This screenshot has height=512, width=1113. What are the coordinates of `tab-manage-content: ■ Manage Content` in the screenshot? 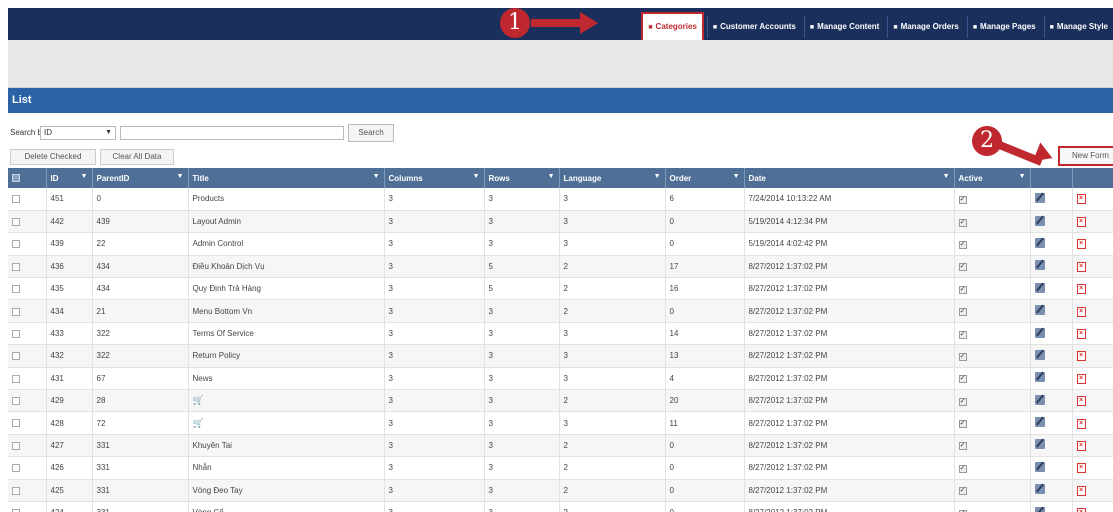 It's located at (844, 27).